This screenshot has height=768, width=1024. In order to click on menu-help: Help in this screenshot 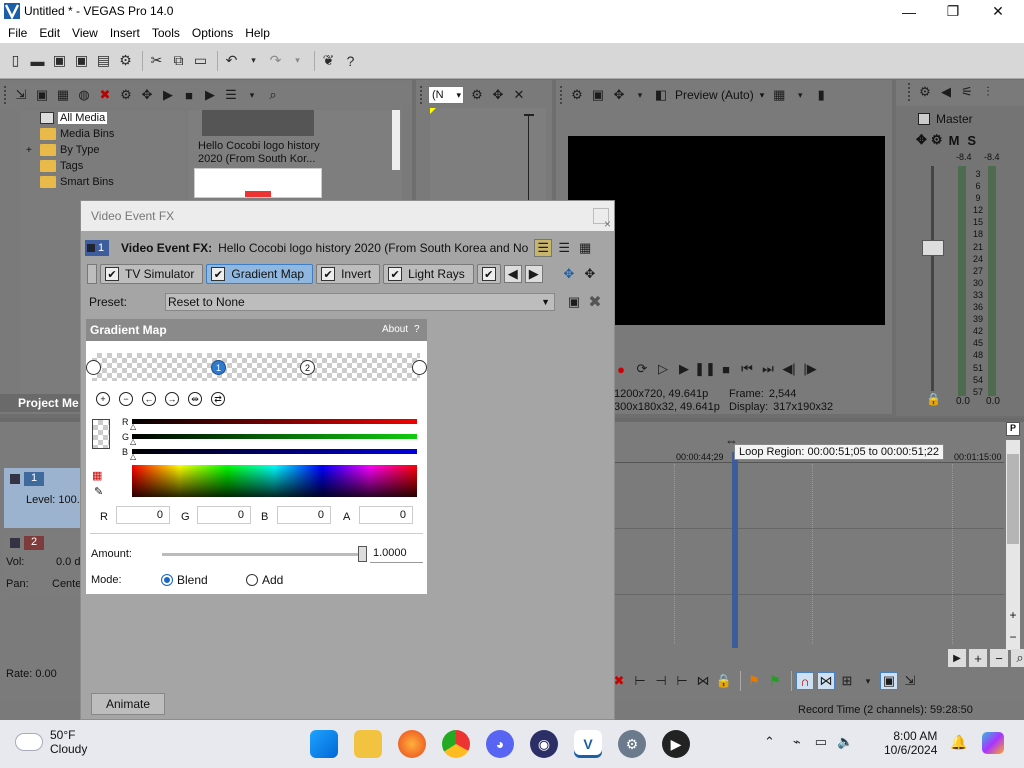, I will do `click(257, 33)`.